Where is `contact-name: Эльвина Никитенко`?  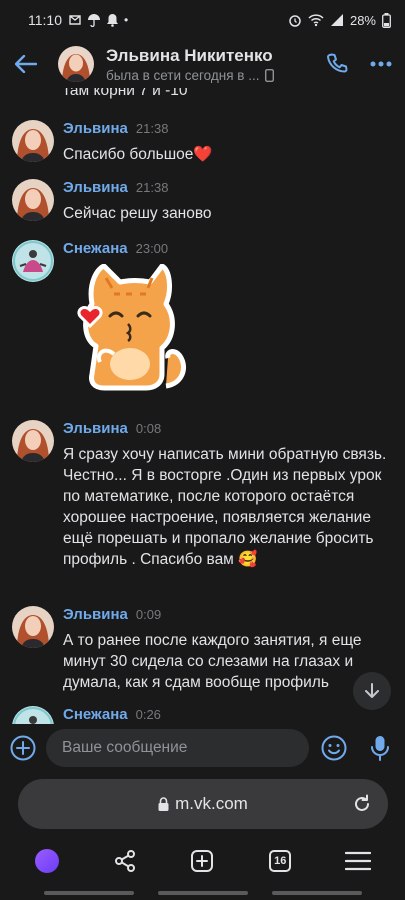 contact-name: Эльвина Никитенко is located at coordinates (189, 55).